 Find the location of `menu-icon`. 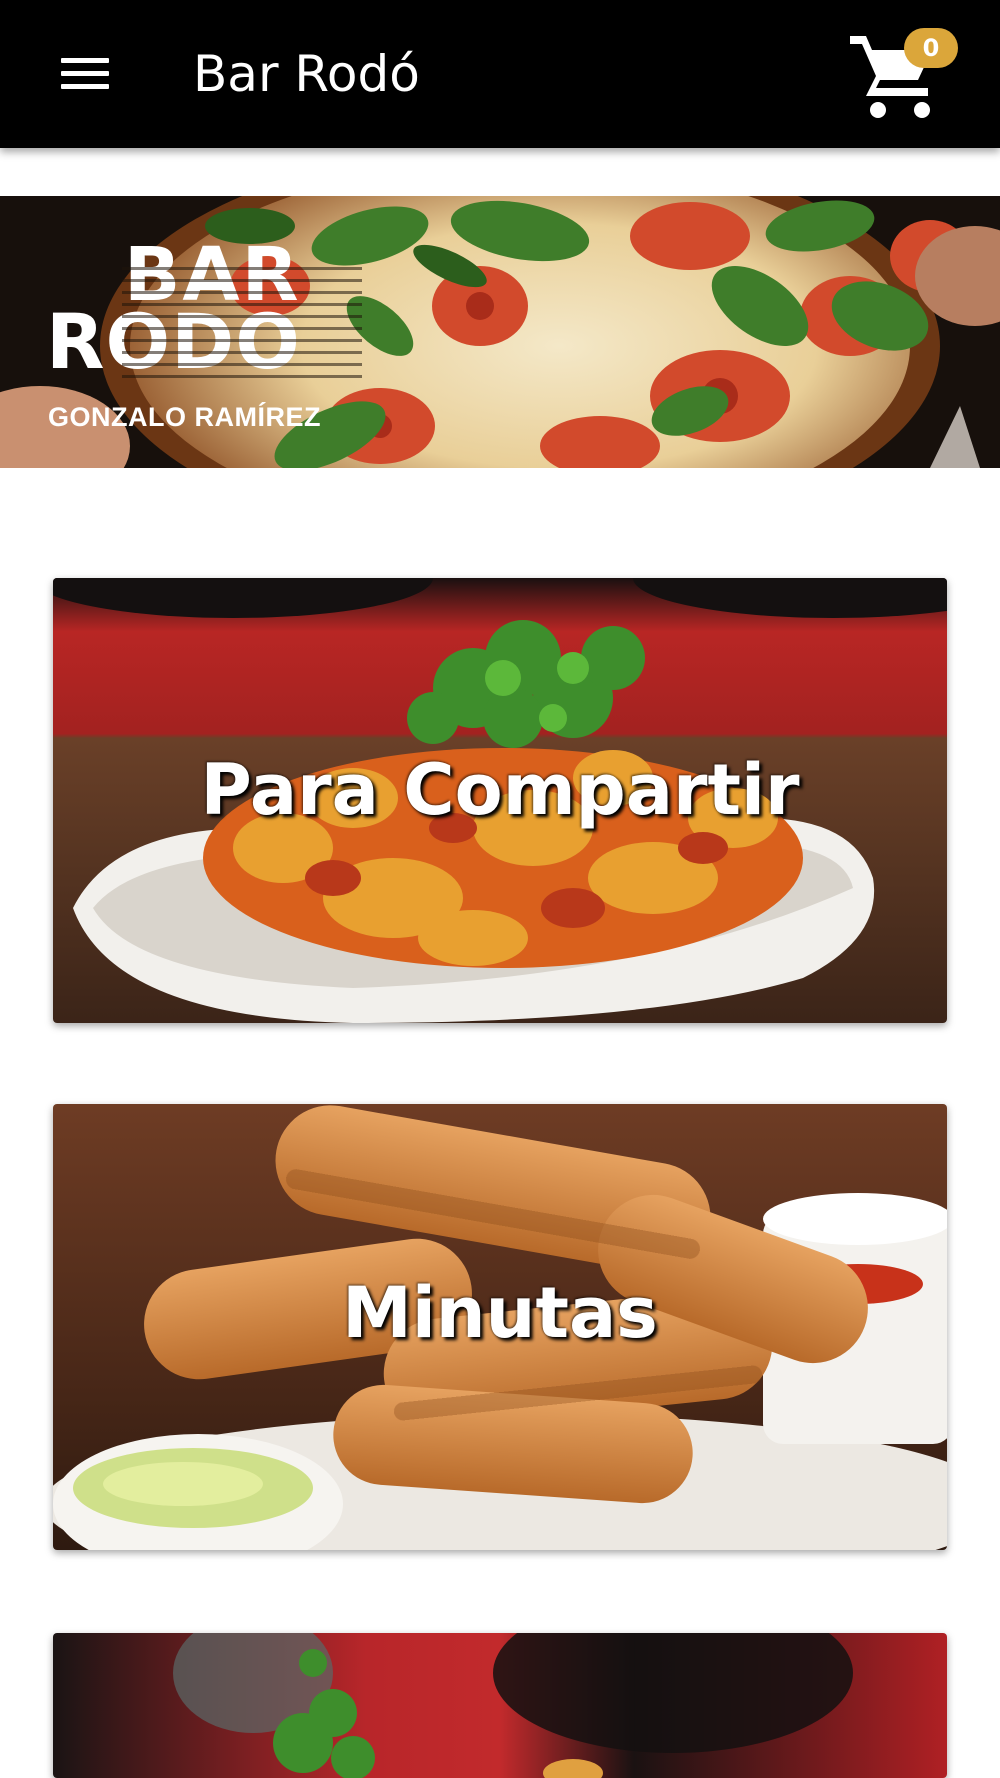

menu-icon is located at coordinates (85, 74).